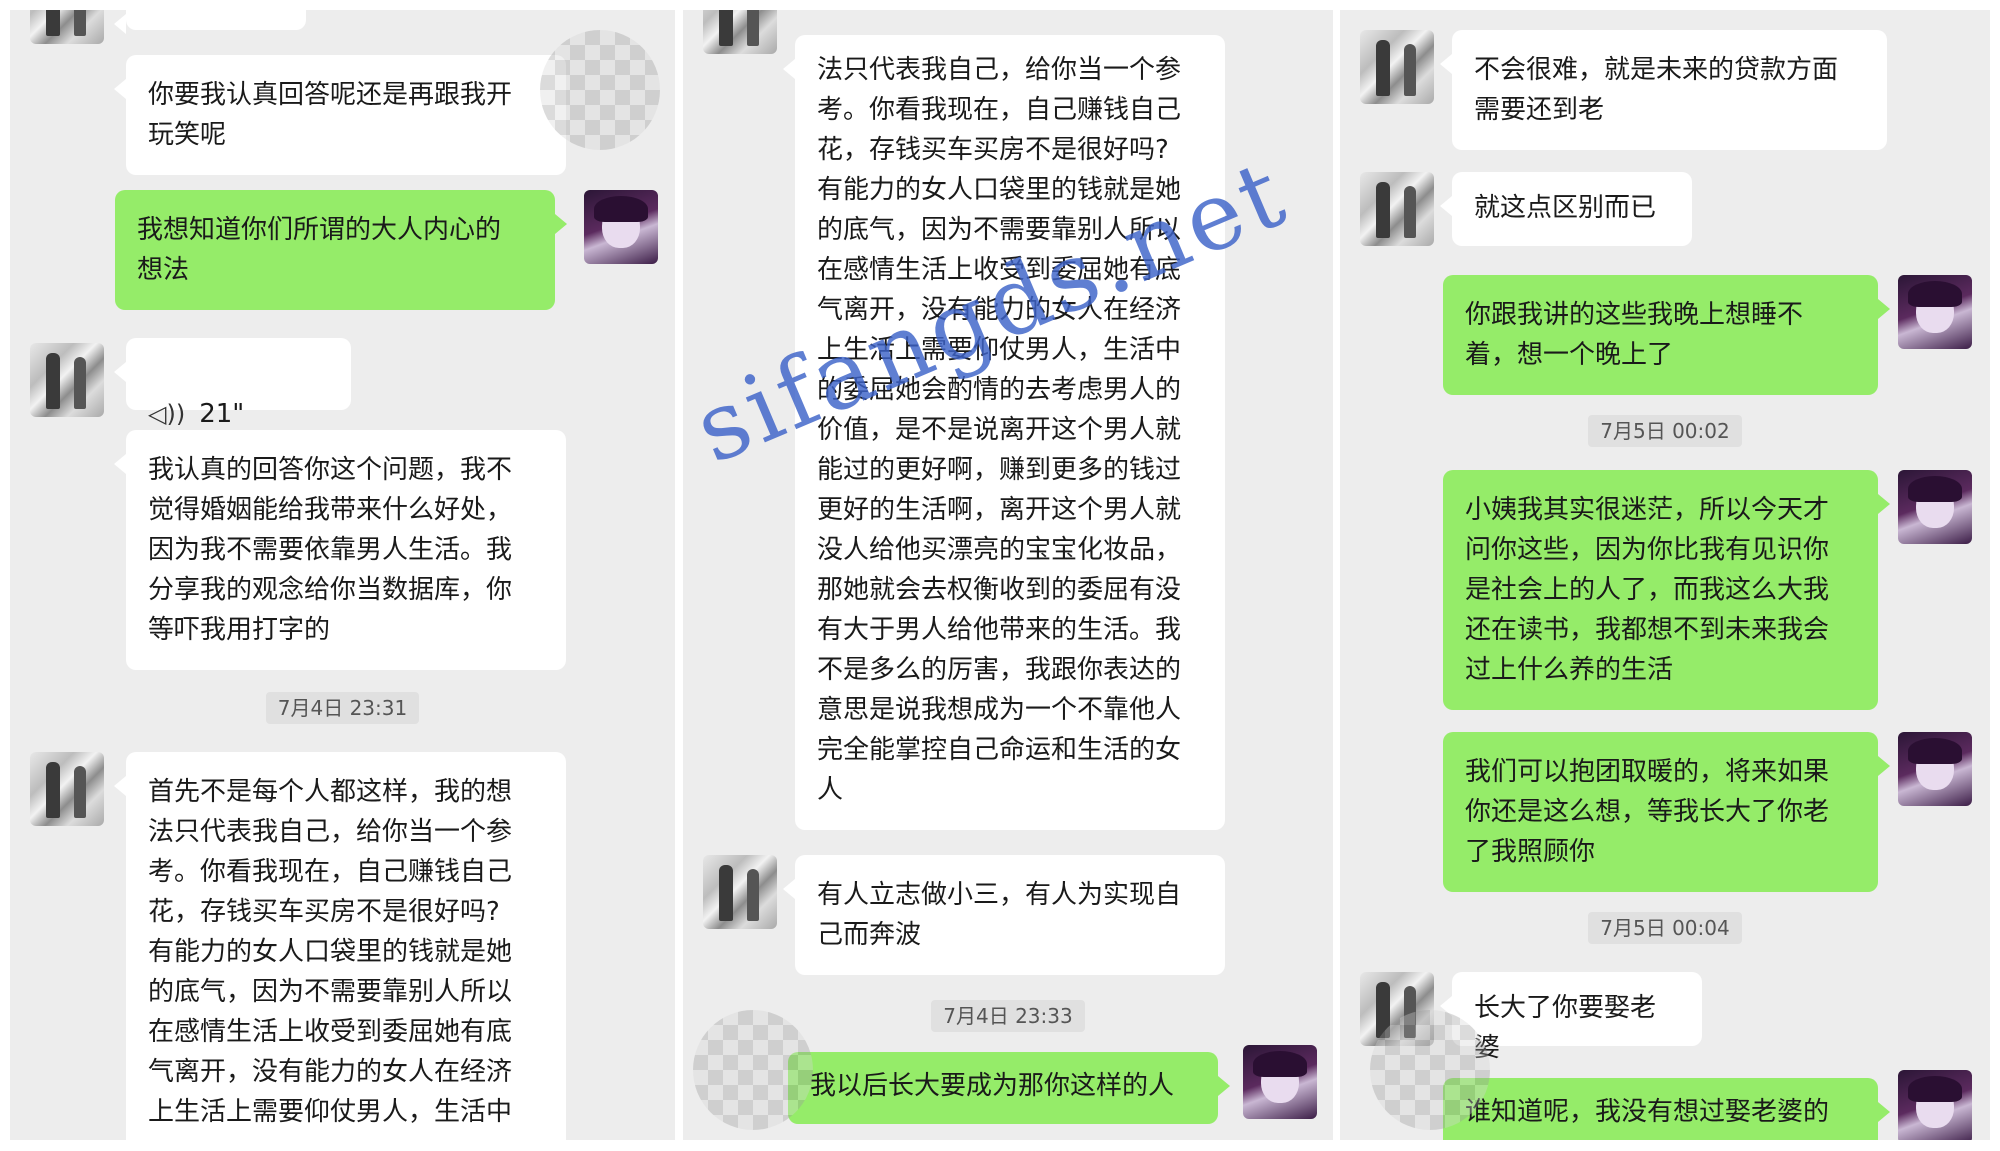  I want to click on message-bubble-outgoing: 你跟我讲的这些我晚上想睡不 着，想一个晚上了, so click(1666, 335).